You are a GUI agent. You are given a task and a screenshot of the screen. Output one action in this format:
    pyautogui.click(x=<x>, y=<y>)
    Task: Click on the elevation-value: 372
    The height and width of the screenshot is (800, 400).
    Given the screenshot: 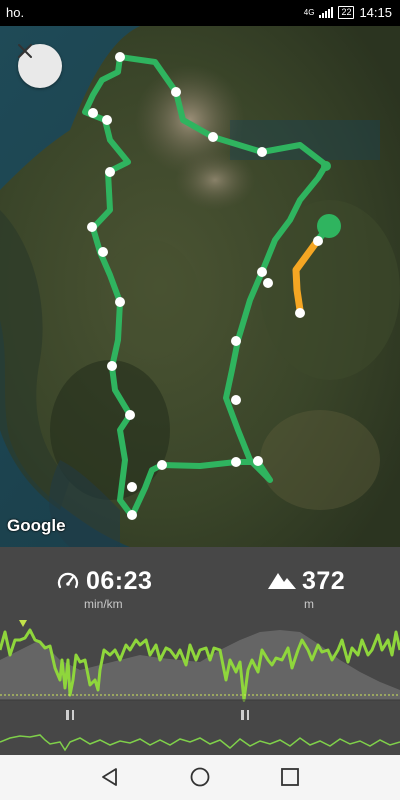 What is the action you would take?
    pyautogui.click(x=324, y=581)
    